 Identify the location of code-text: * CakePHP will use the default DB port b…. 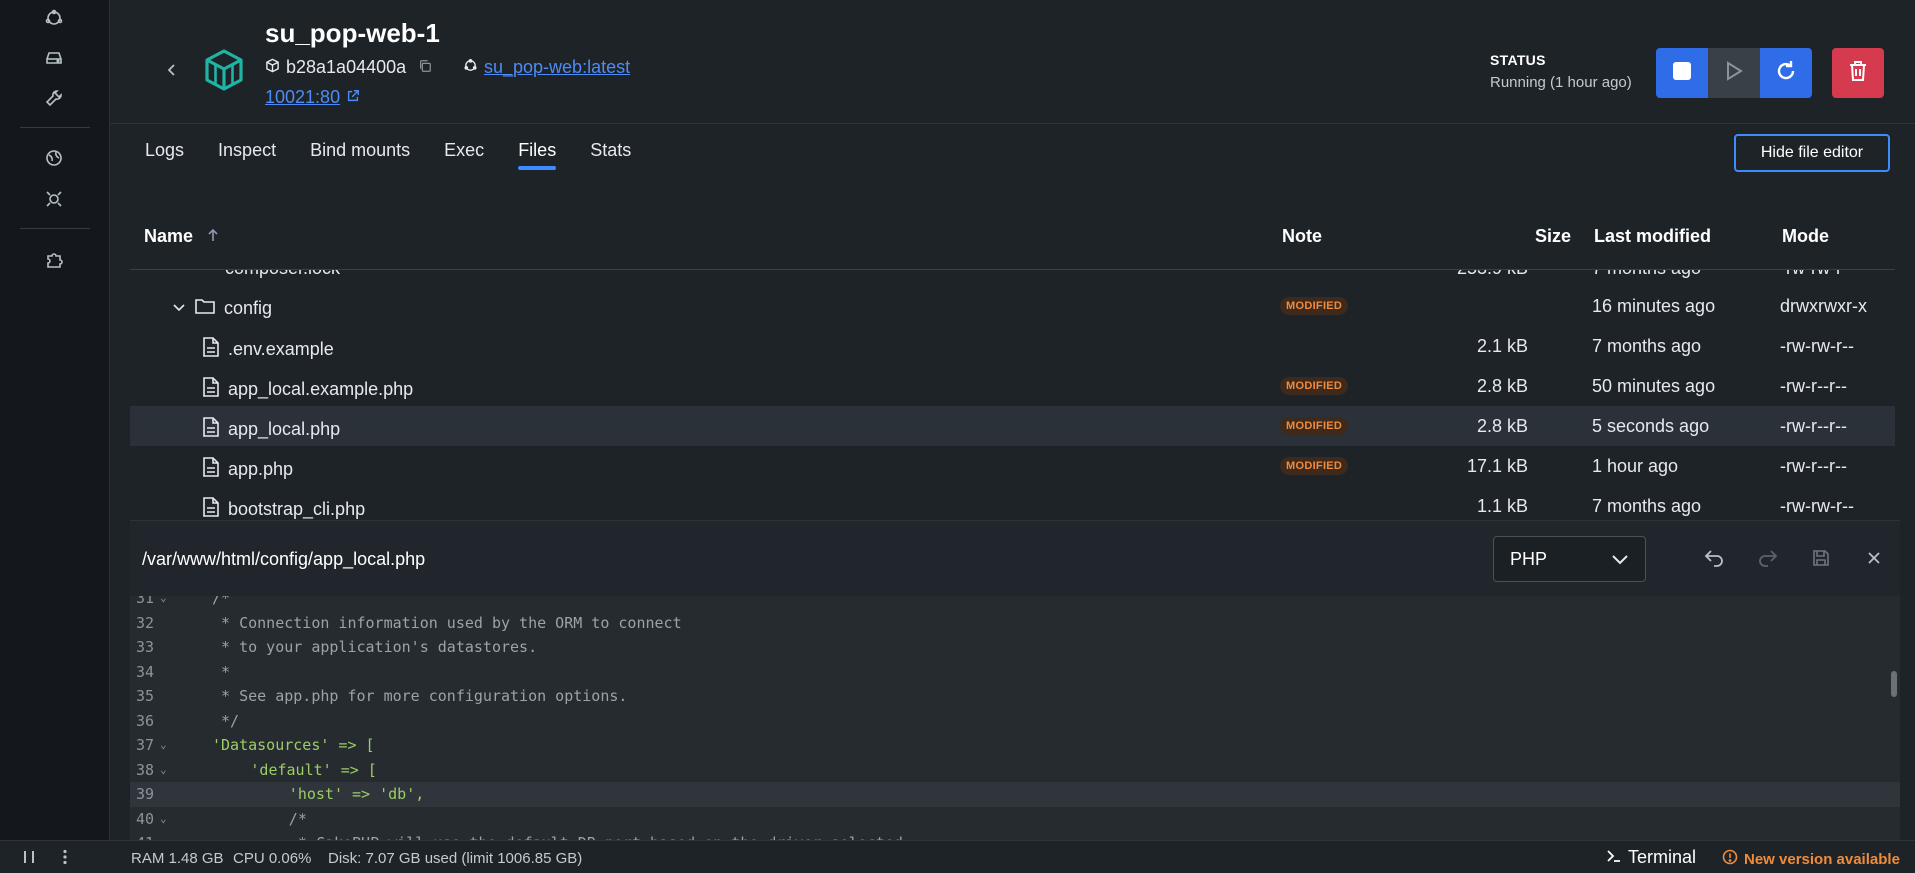
(596, 835).